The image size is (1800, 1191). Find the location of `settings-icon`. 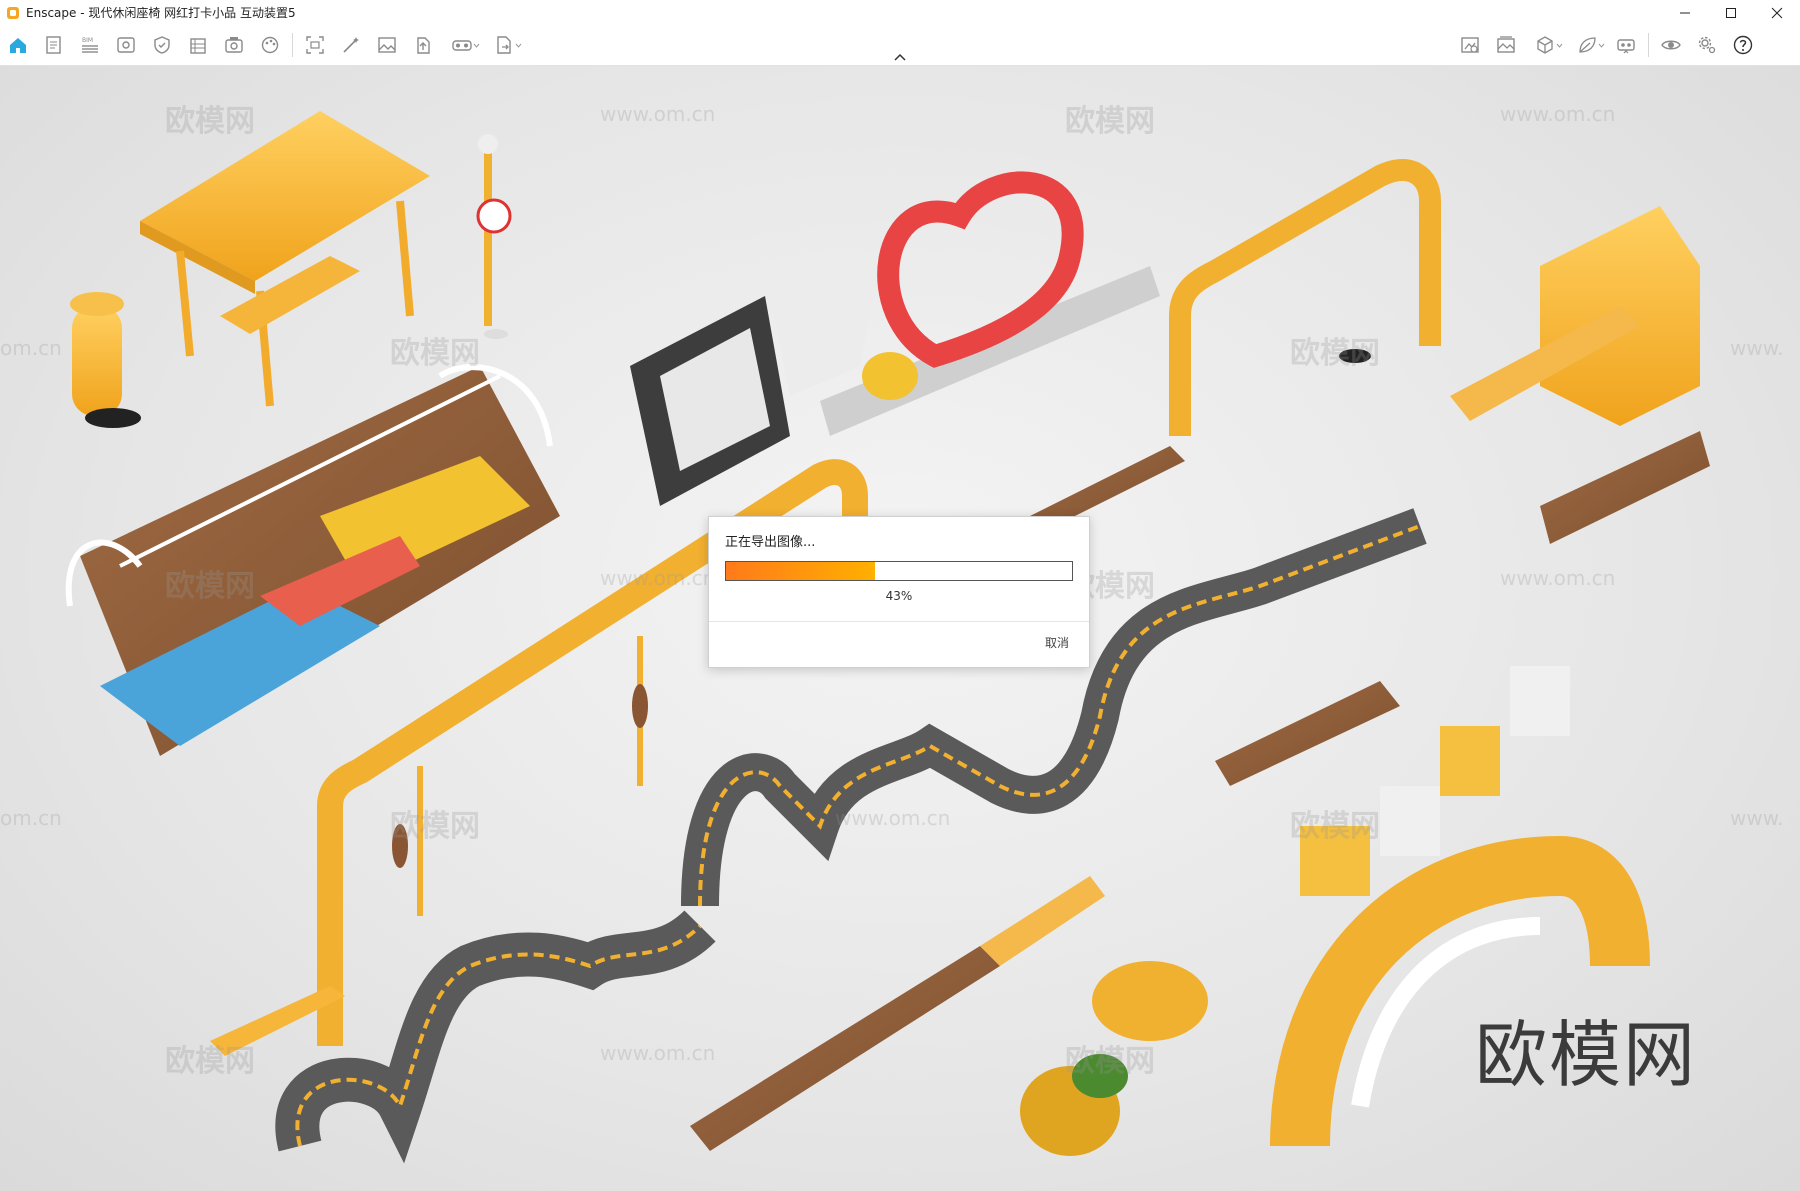

settings-icon is located at coordinates (1707, 45).